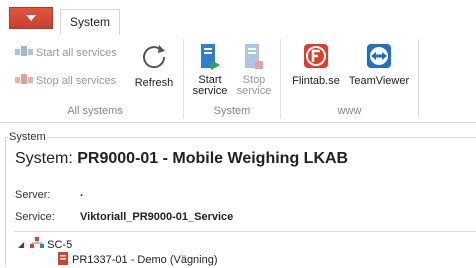 The image size is (476, 268). Describe the element at coordinates (379, 81) in the screenshot. I see `teamviewer-label: TeamViewer` at that location.